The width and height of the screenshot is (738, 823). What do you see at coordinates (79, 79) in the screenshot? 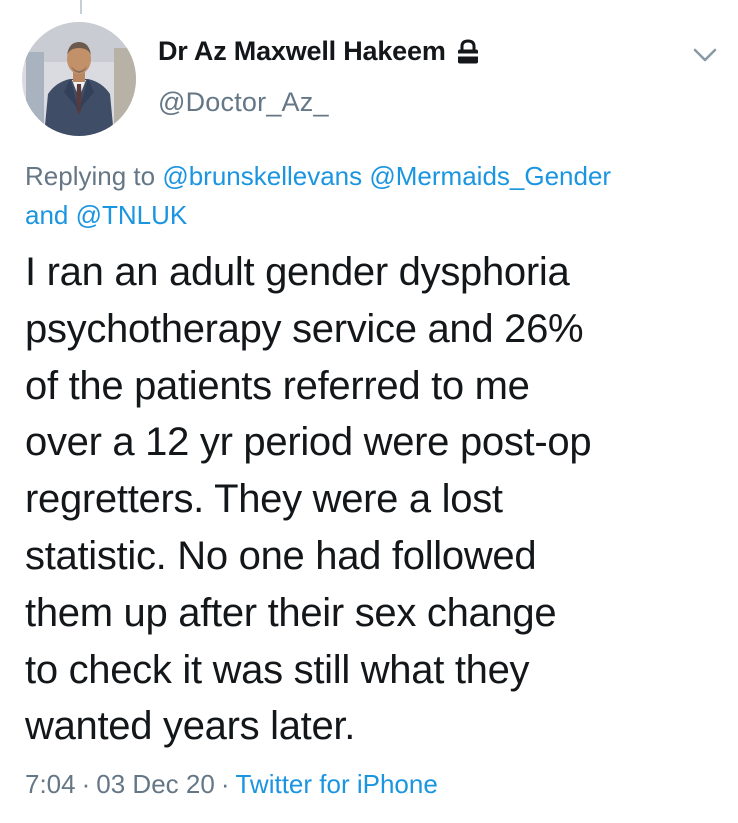
I see `avatar` at bounding box center [79, 79].